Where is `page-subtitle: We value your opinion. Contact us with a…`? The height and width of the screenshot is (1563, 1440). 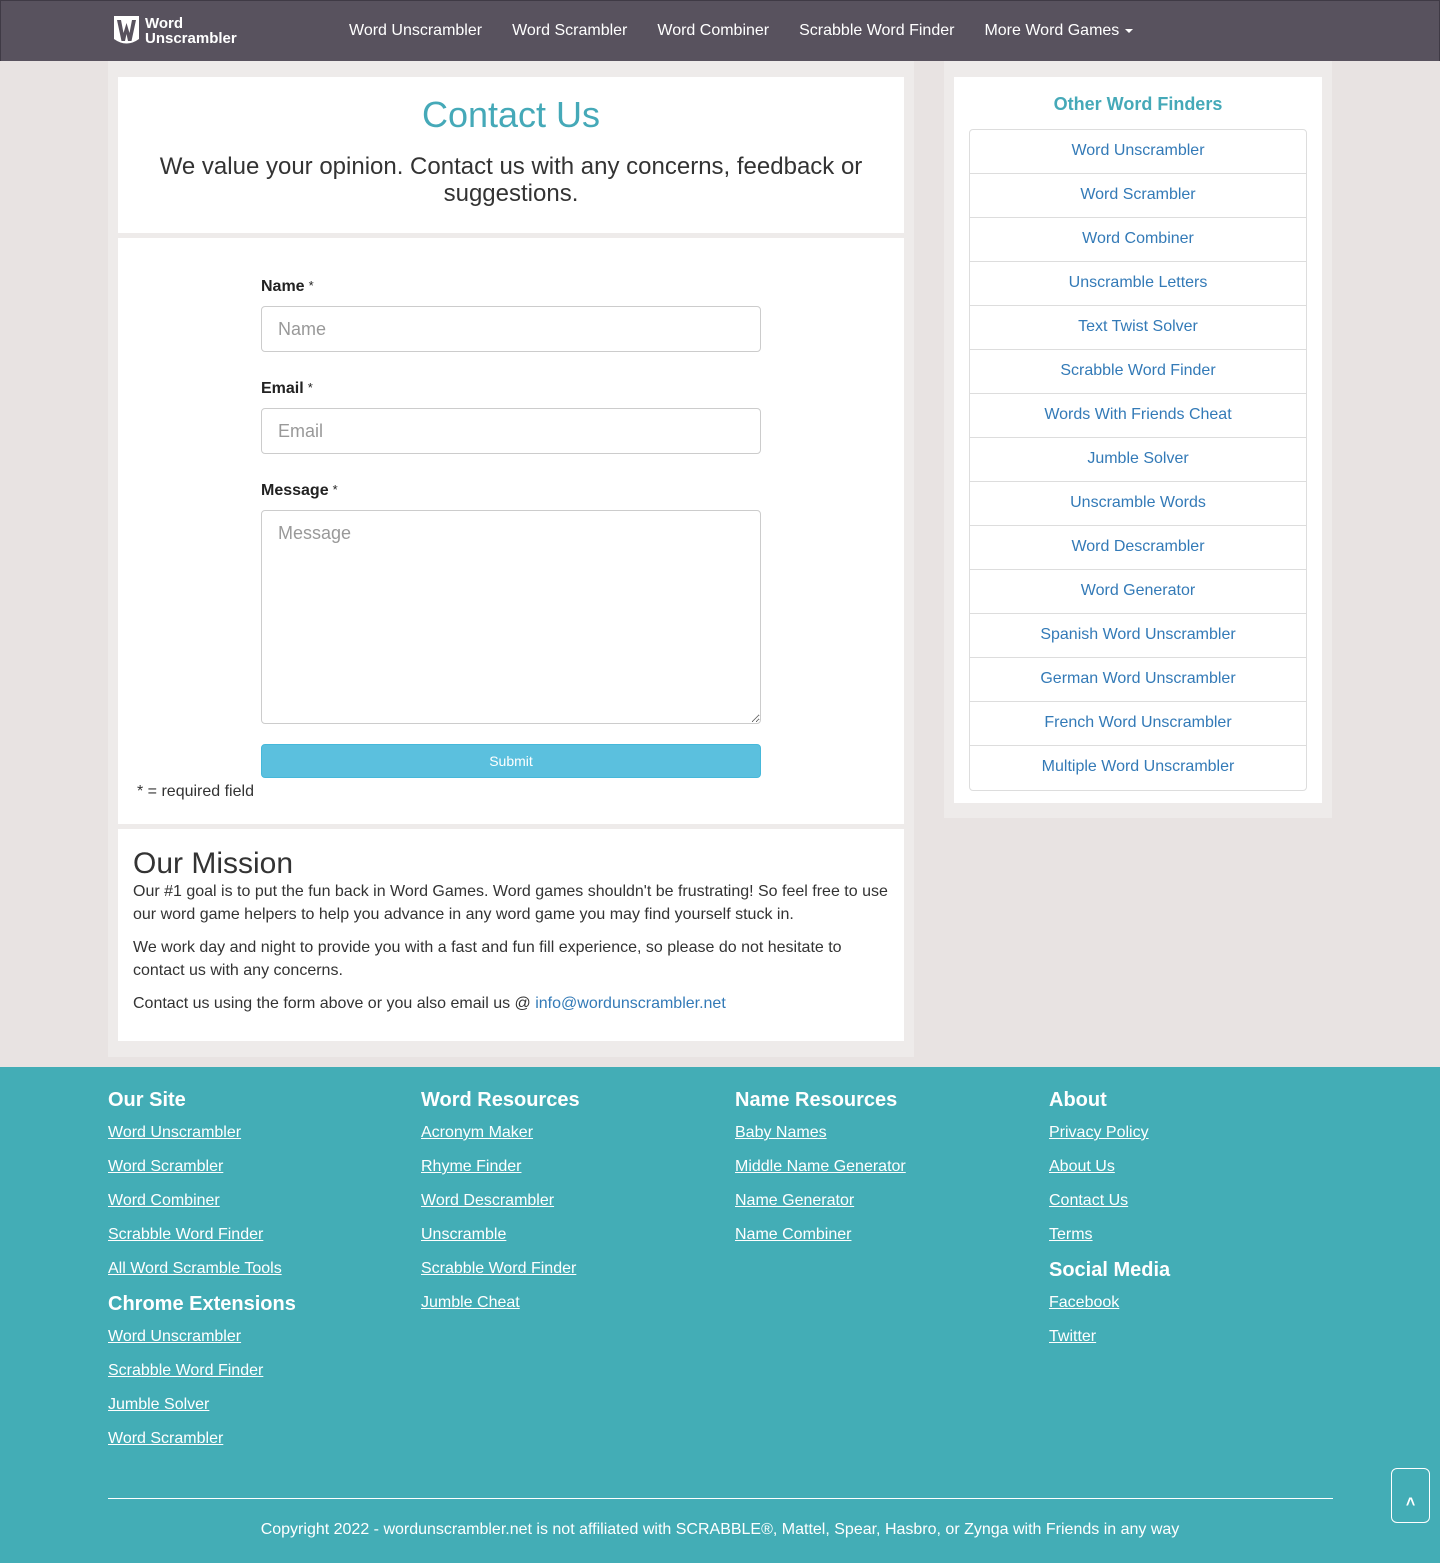 page-subtitle: We value your opinion. Contact us with a… is located at coordinates (511, 180).